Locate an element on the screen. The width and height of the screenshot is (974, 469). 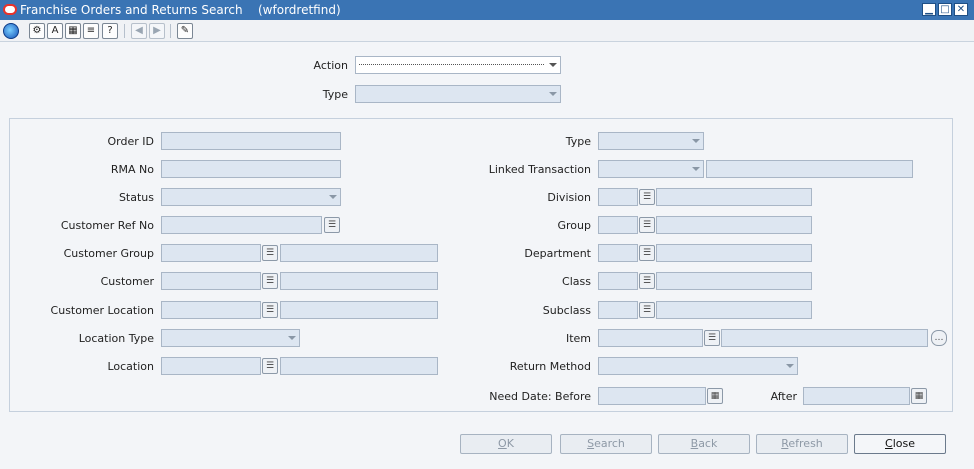
location-label: Location is located at coordinates (130, 366).